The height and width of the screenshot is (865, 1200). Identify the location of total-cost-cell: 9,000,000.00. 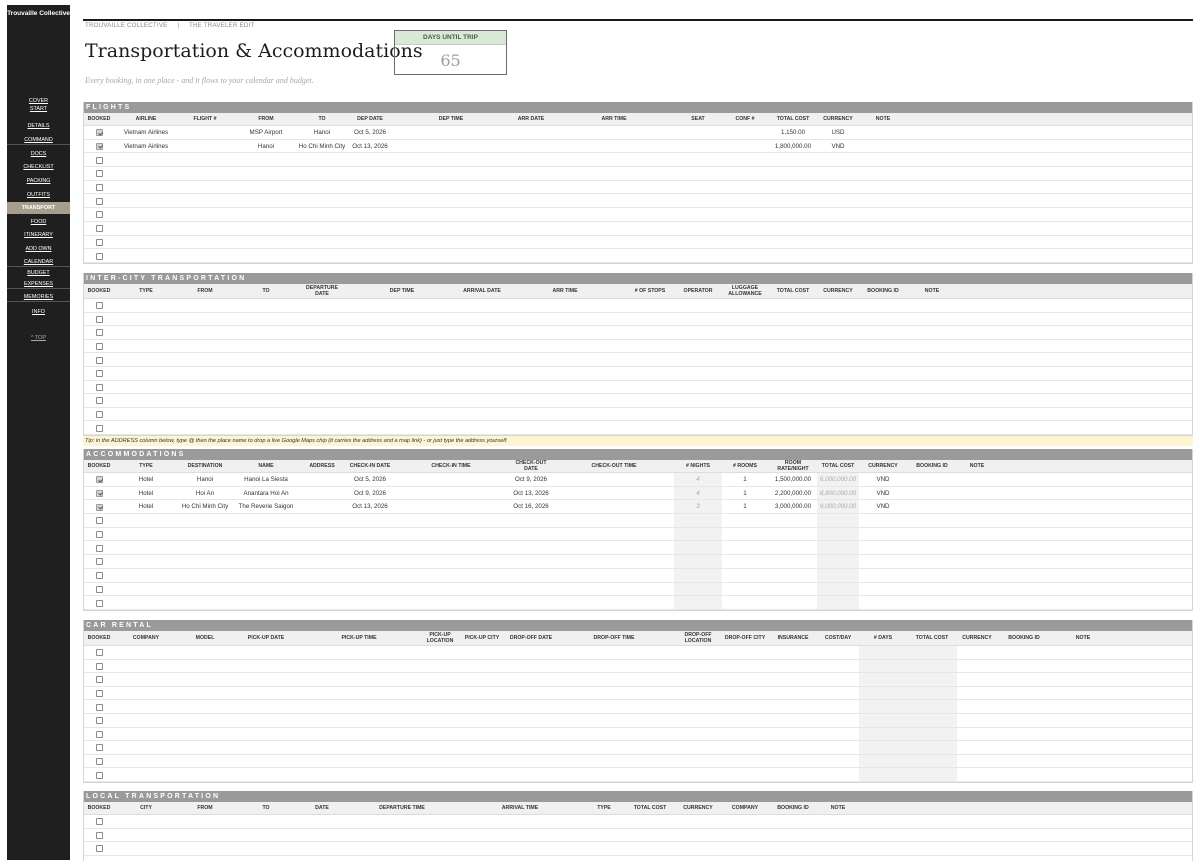
(838, 506).